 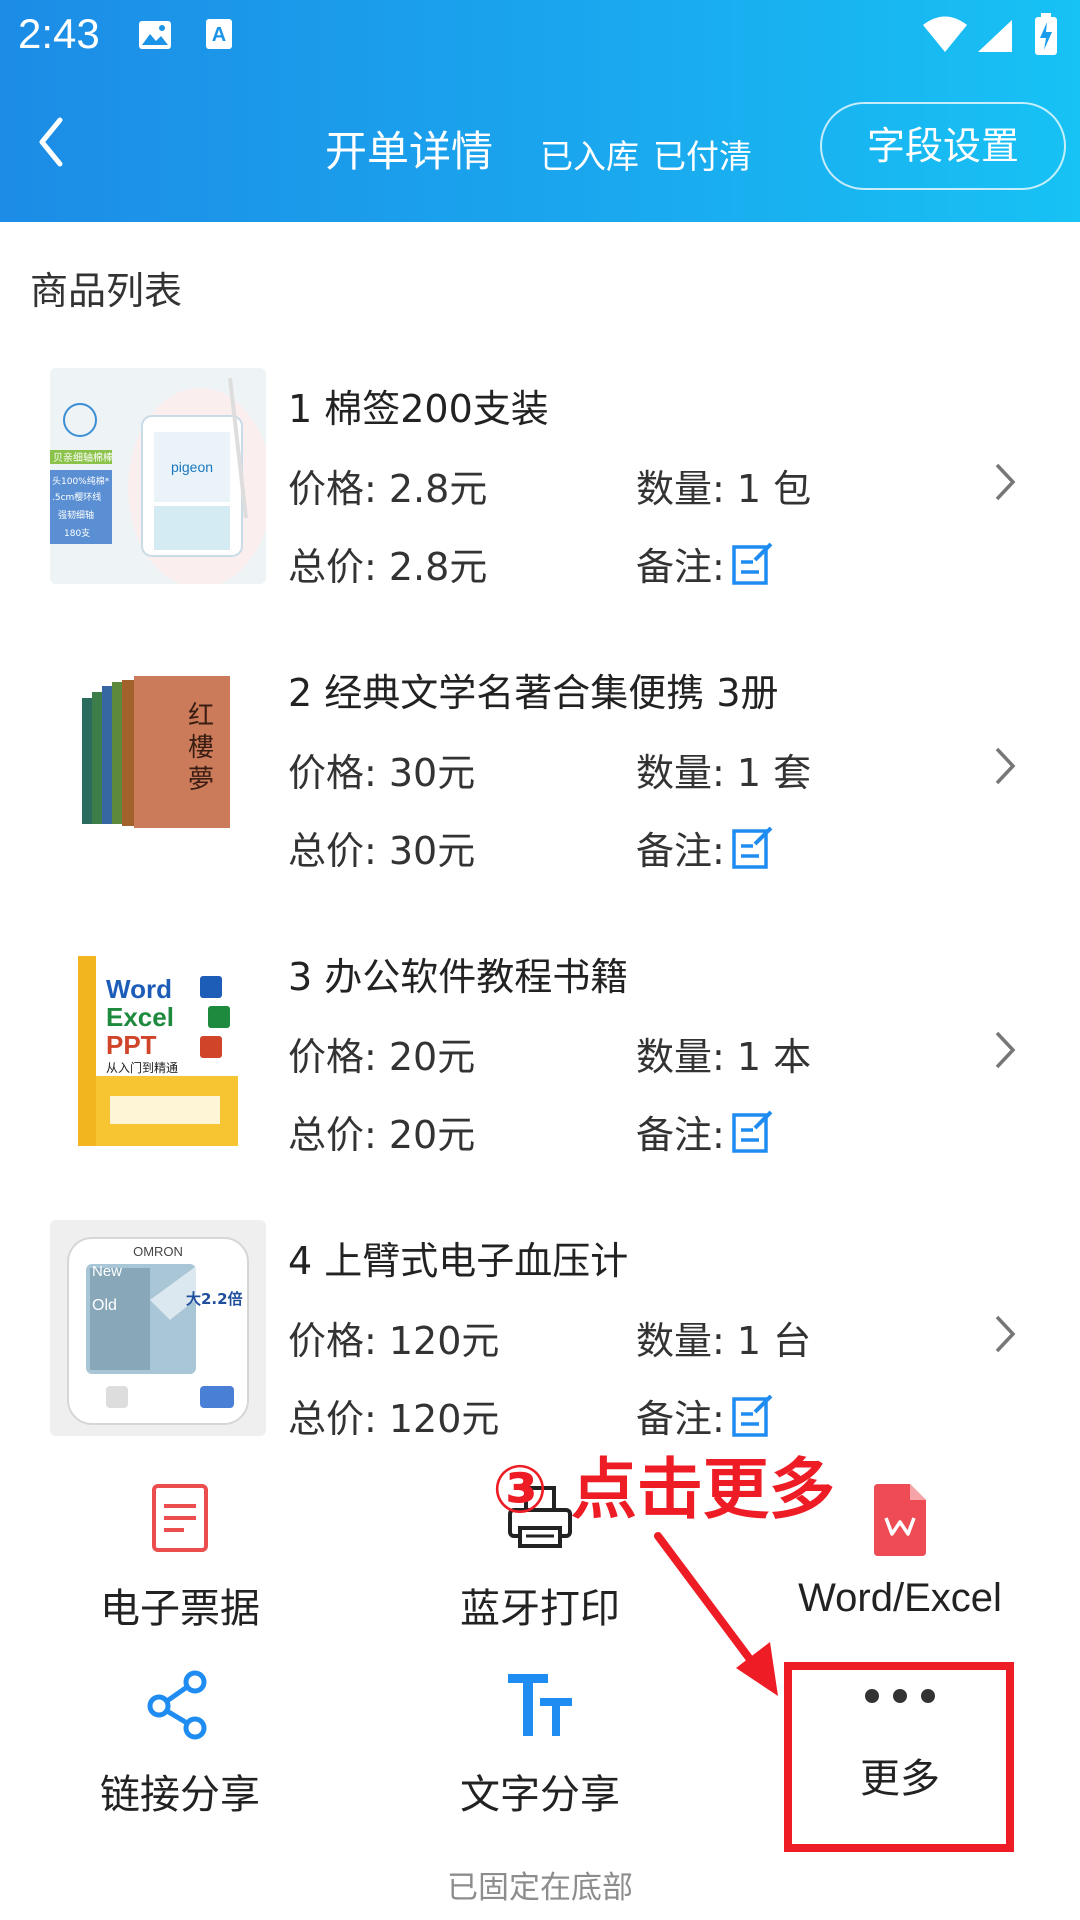 I want to click on share-link-icon, so click(x=177, y=1705).